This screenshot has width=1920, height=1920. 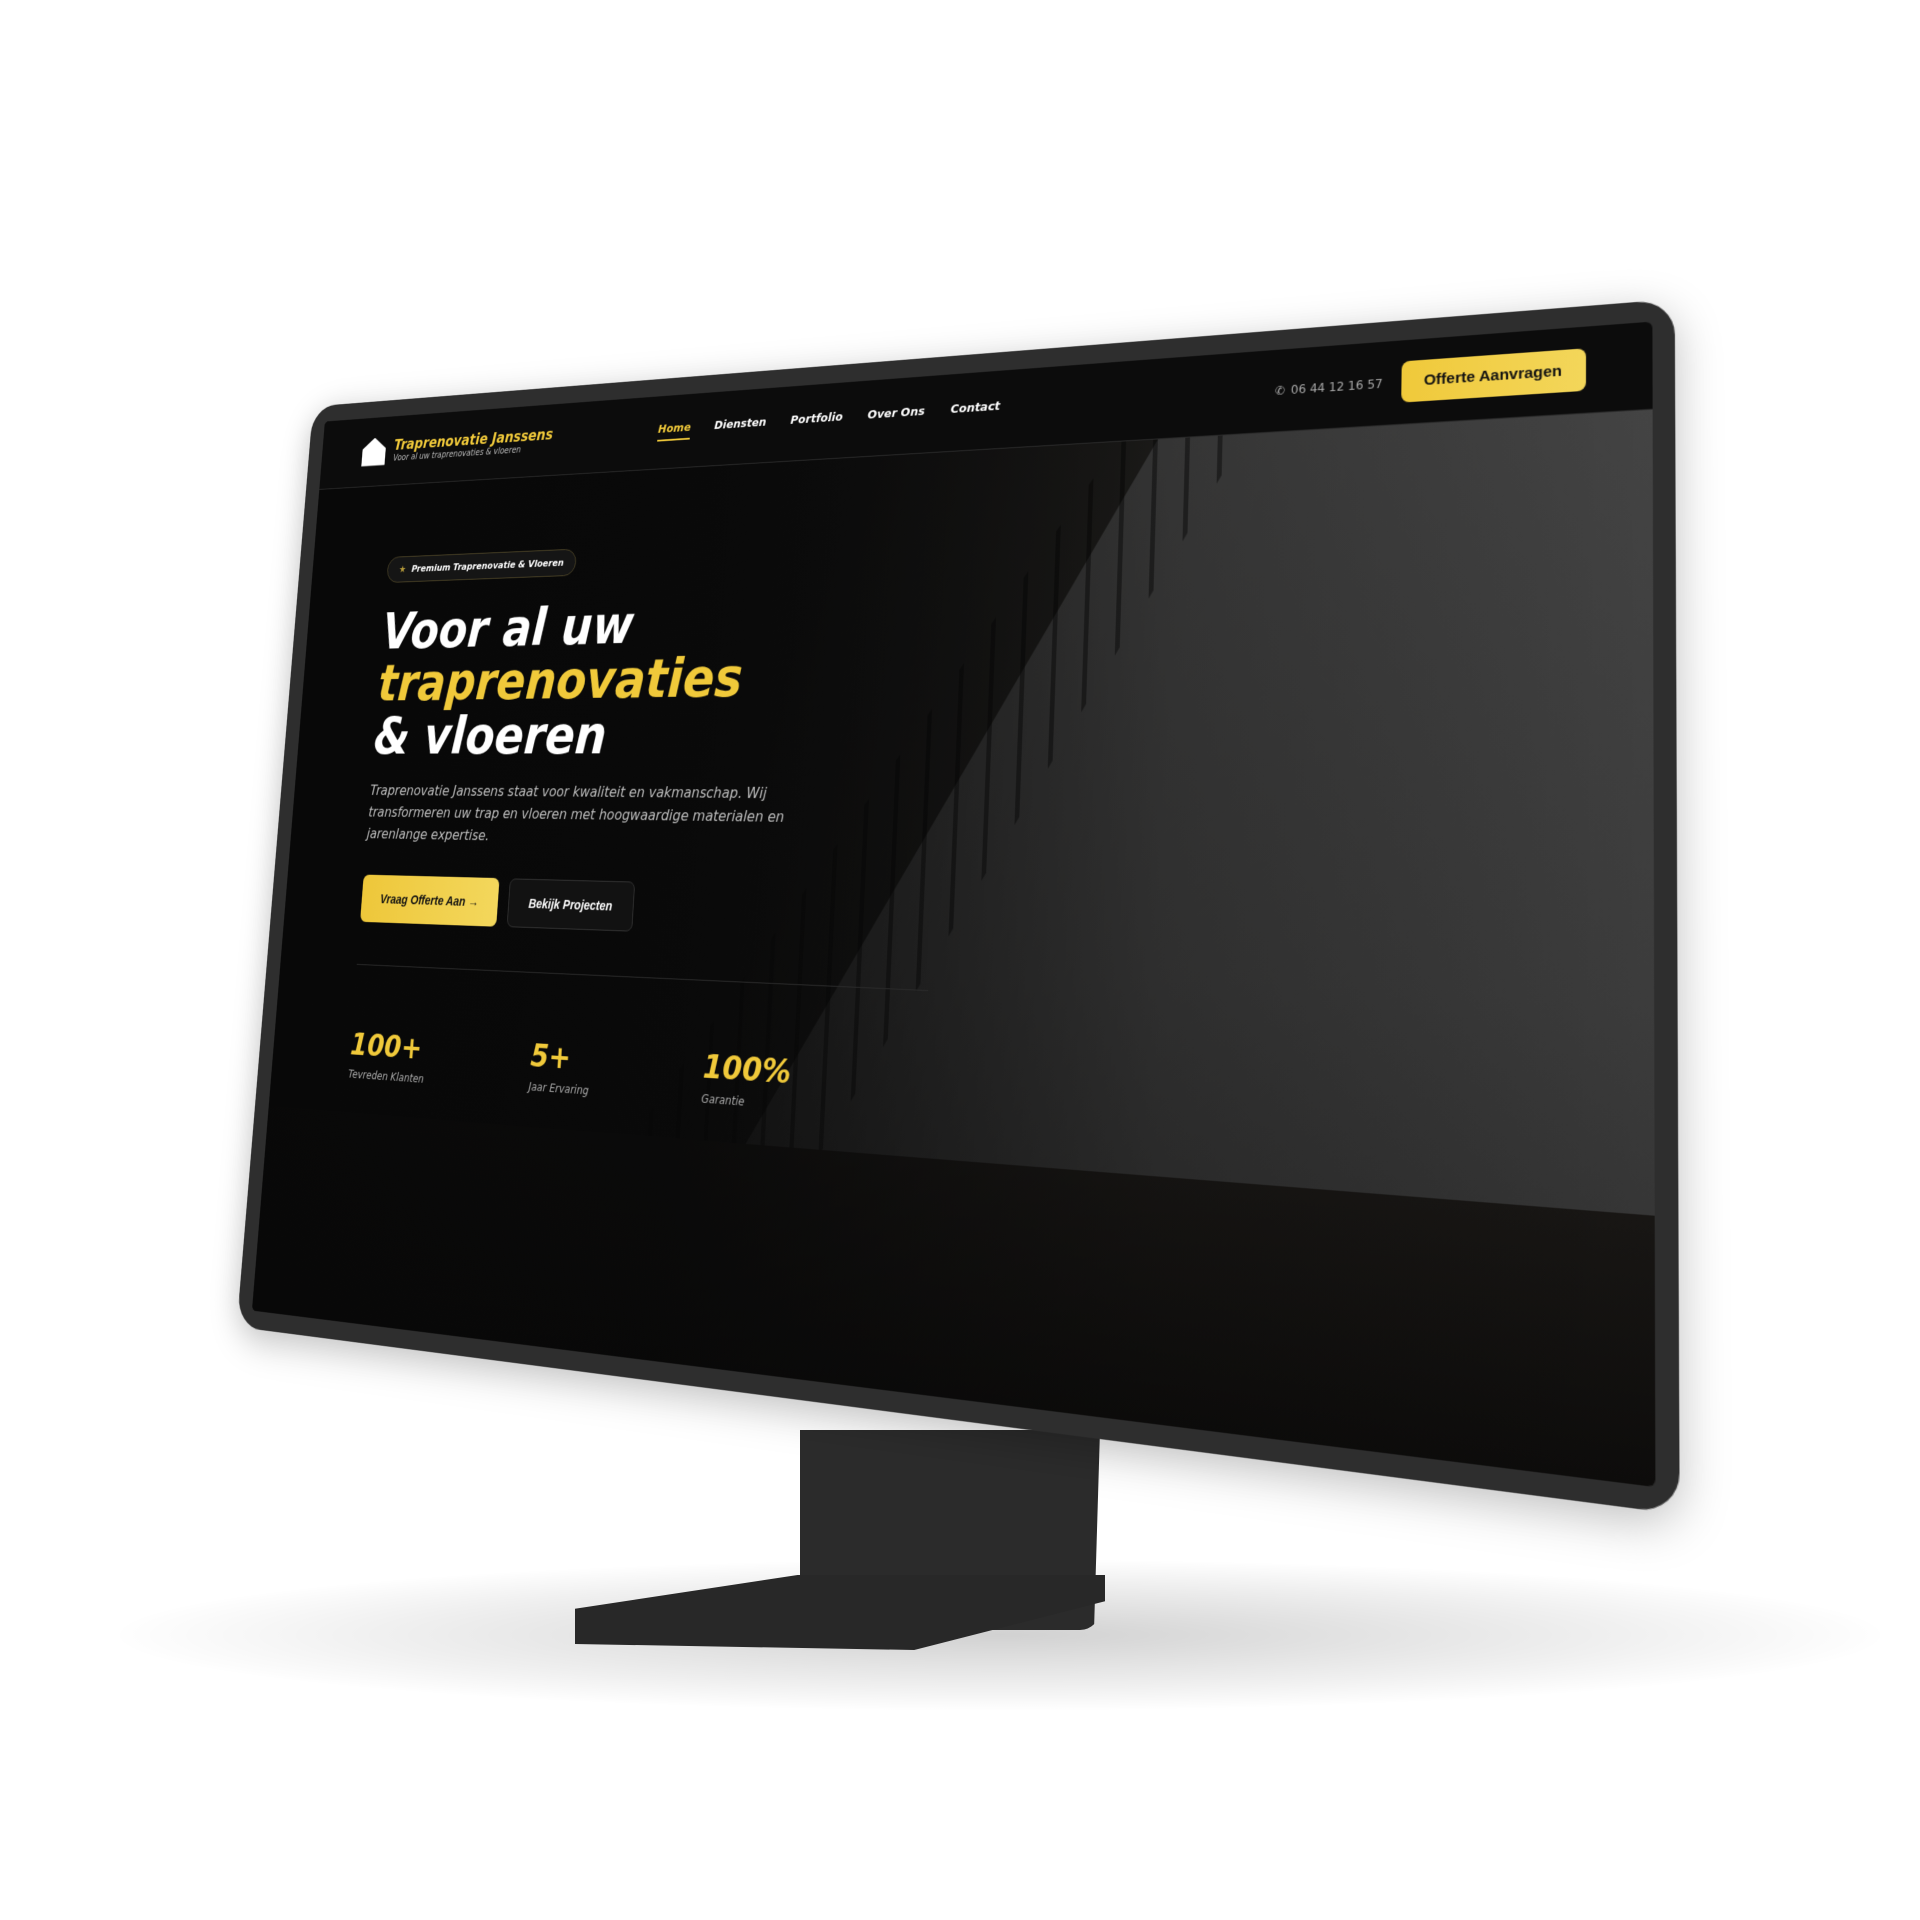 I want to click on house-icon, so click(x=373, y=452).